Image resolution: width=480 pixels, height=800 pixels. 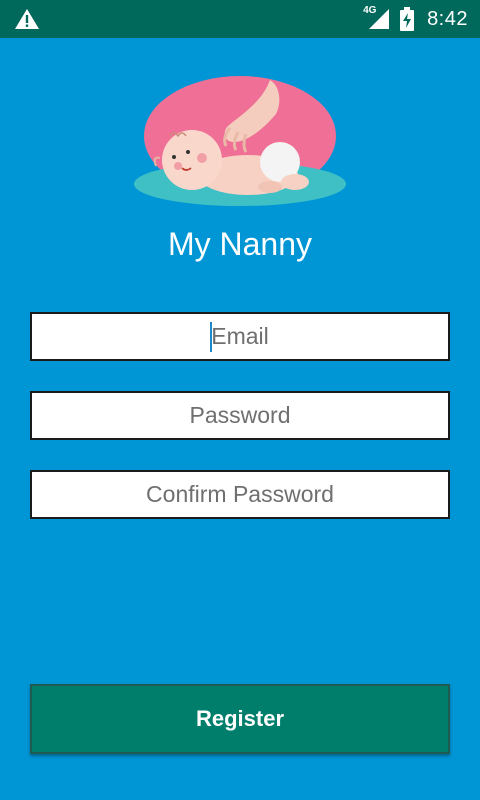 What do you see at coordinates (407, 19) in the screenshot?
I see `battery-charging-icon` at bounding box center [407, 19].